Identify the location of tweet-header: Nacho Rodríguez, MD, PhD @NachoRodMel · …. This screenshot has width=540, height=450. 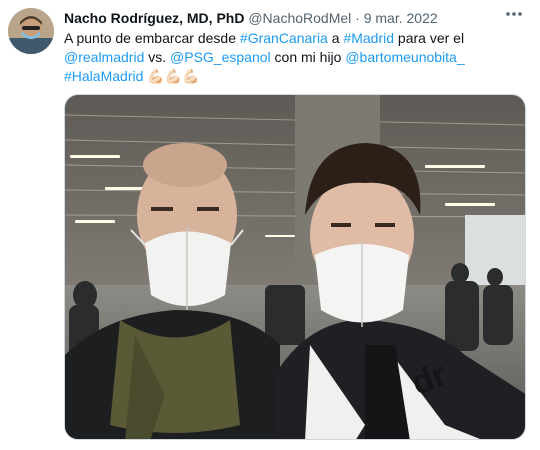
(282, 19).